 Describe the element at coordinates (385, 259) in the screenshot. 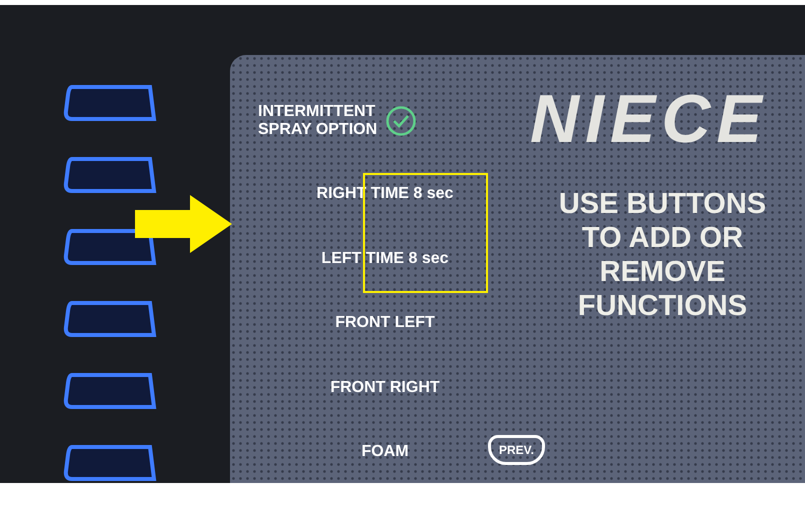

I see `menu-item: LEFT TIME 8 sec` at that location.